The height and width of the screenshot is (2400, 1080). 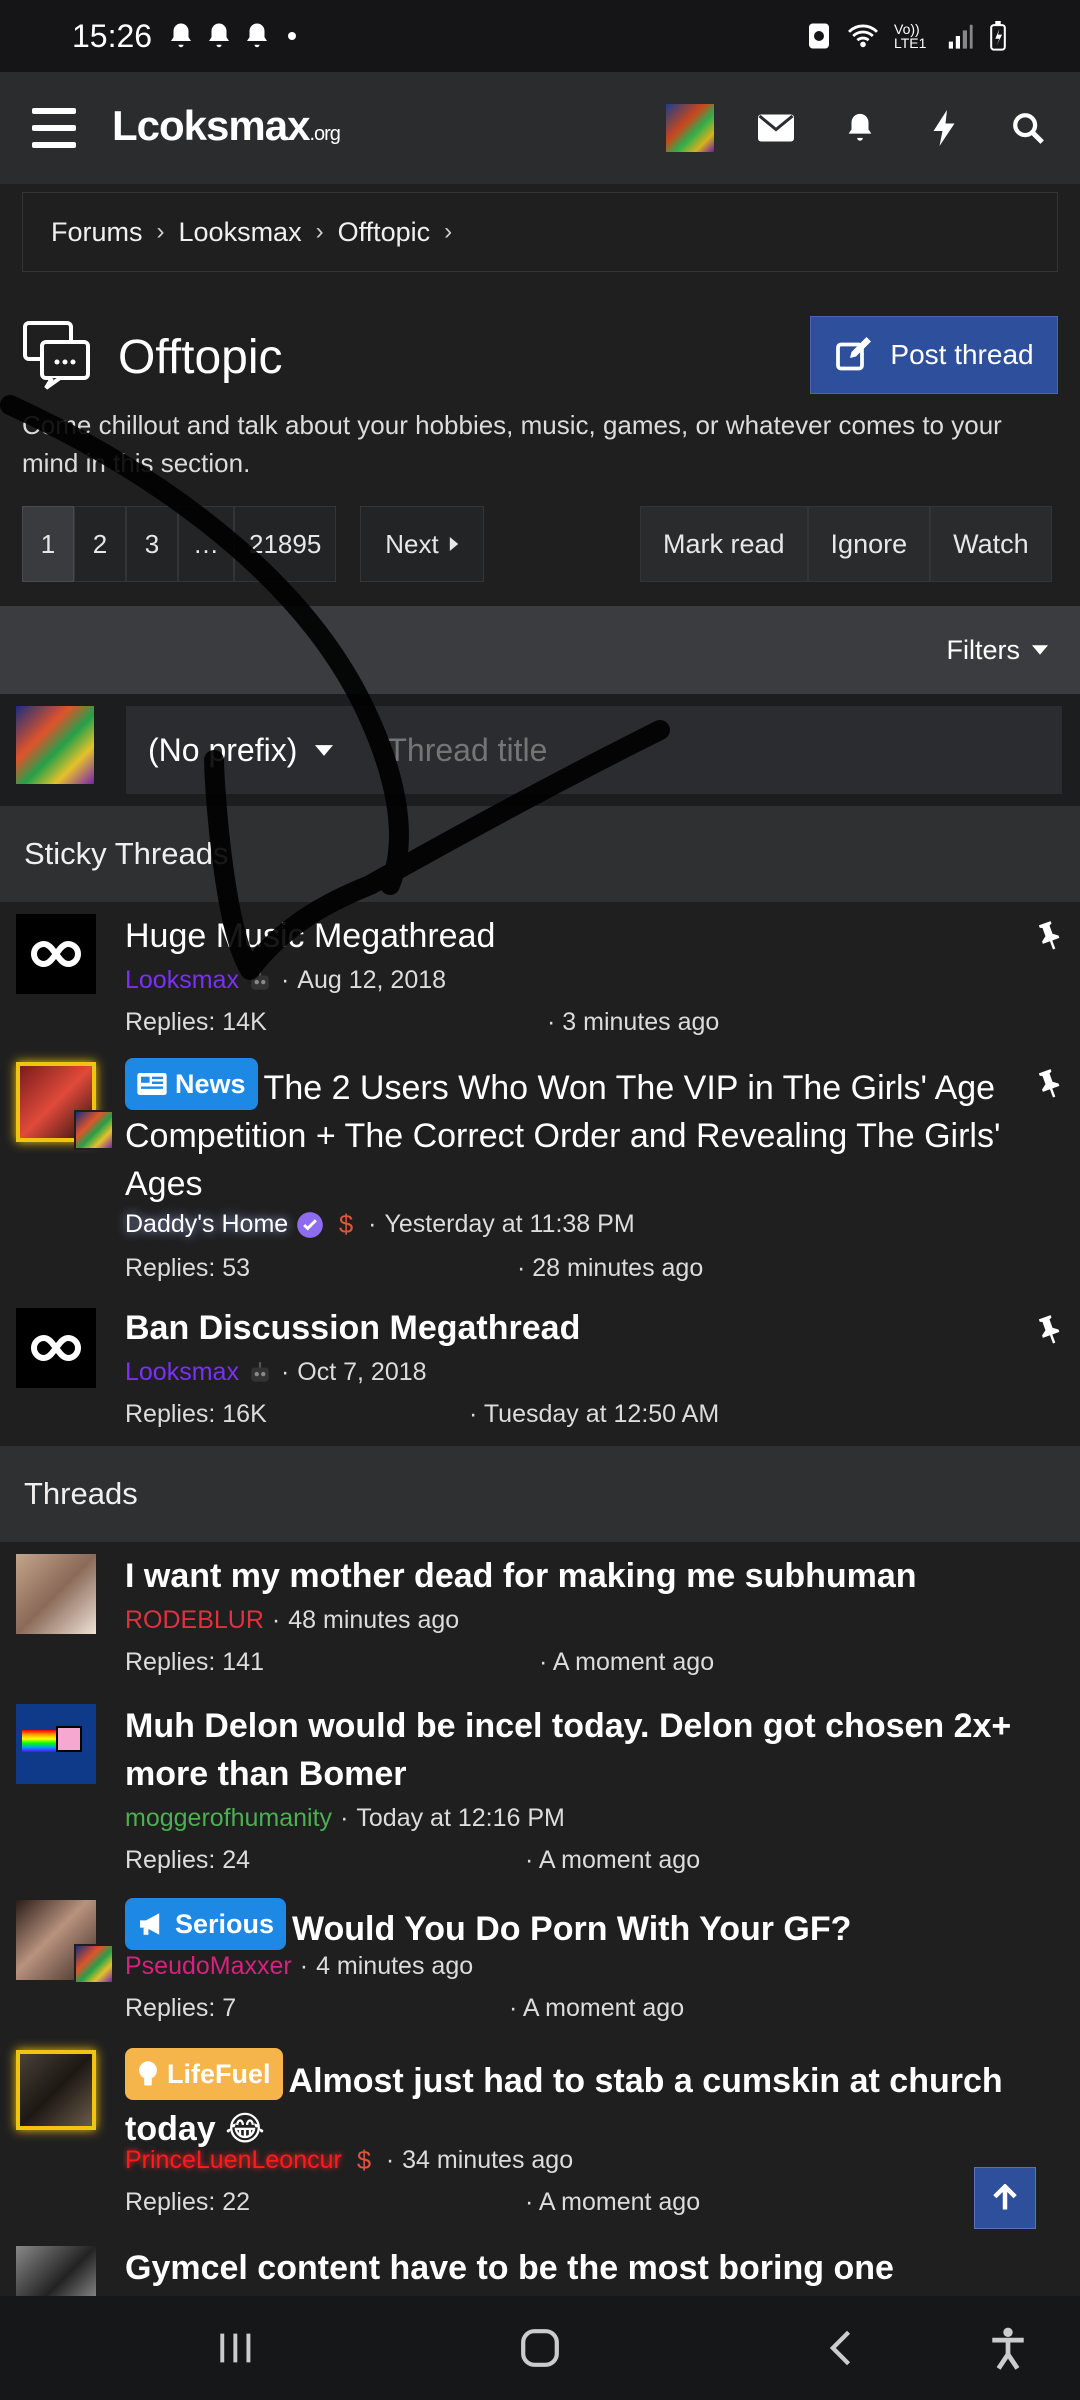 What do you see at coordinates (540, 650) in the screenshot?
I see `filters-button: Filters` at bounding box center [540, 650].